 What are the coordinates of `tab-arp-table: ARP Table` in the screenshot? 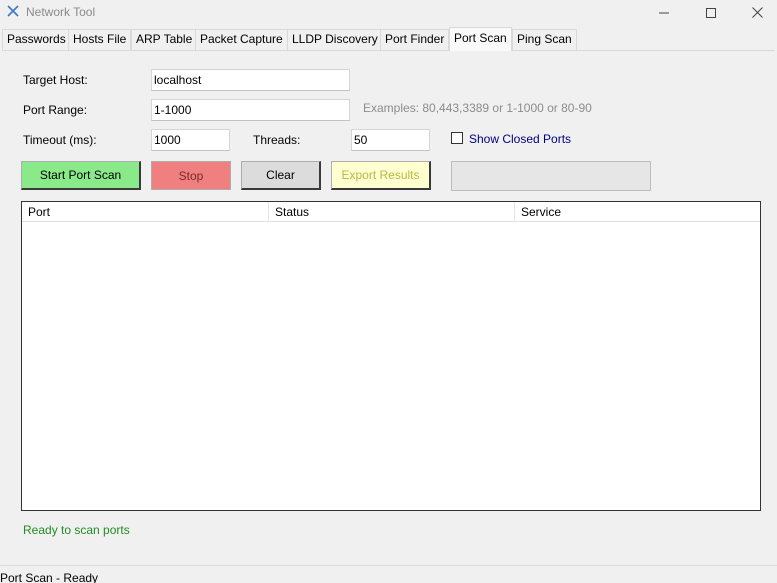 It's located at (164, 39).